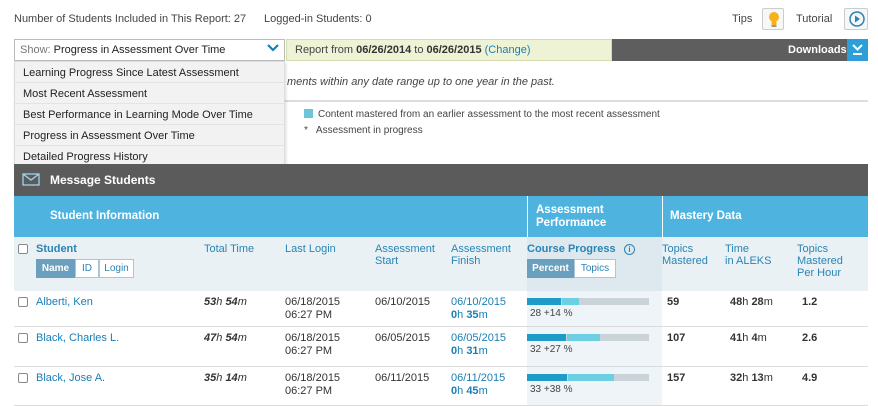  I want to click on total-time-value: 47h 54m, so click(225, 338).